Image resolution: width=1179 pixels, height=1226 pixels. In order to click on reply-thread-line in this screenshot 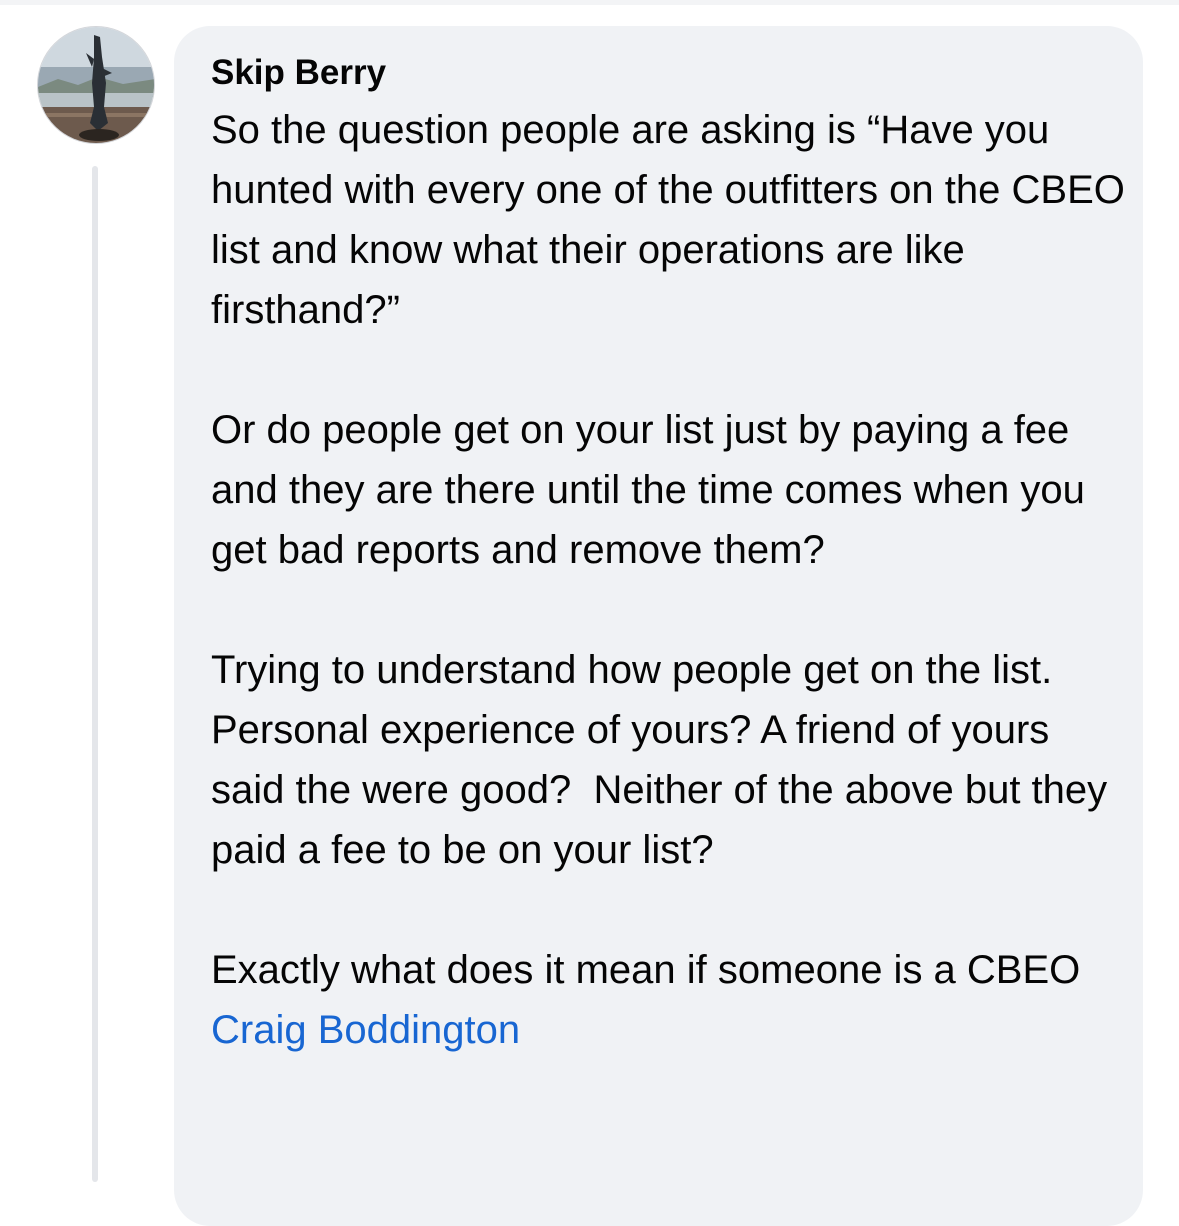, I will do `click(95, 674)`.